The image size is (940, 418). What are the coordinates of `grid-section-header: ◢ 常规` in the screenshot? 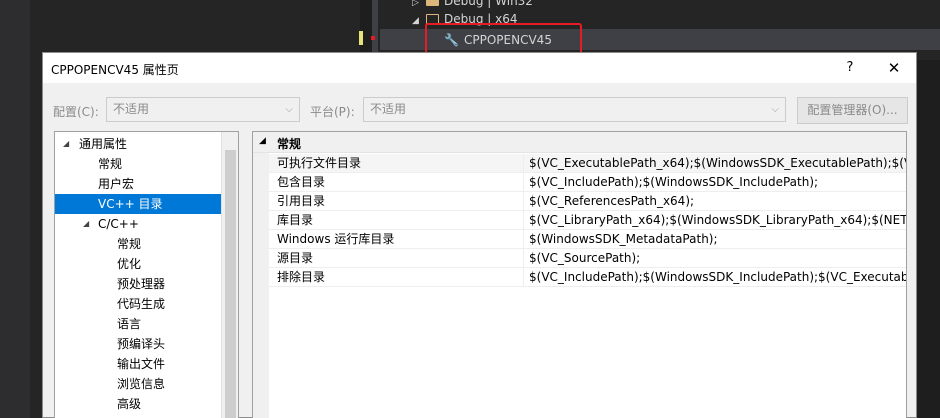 It's located at (579, 142).